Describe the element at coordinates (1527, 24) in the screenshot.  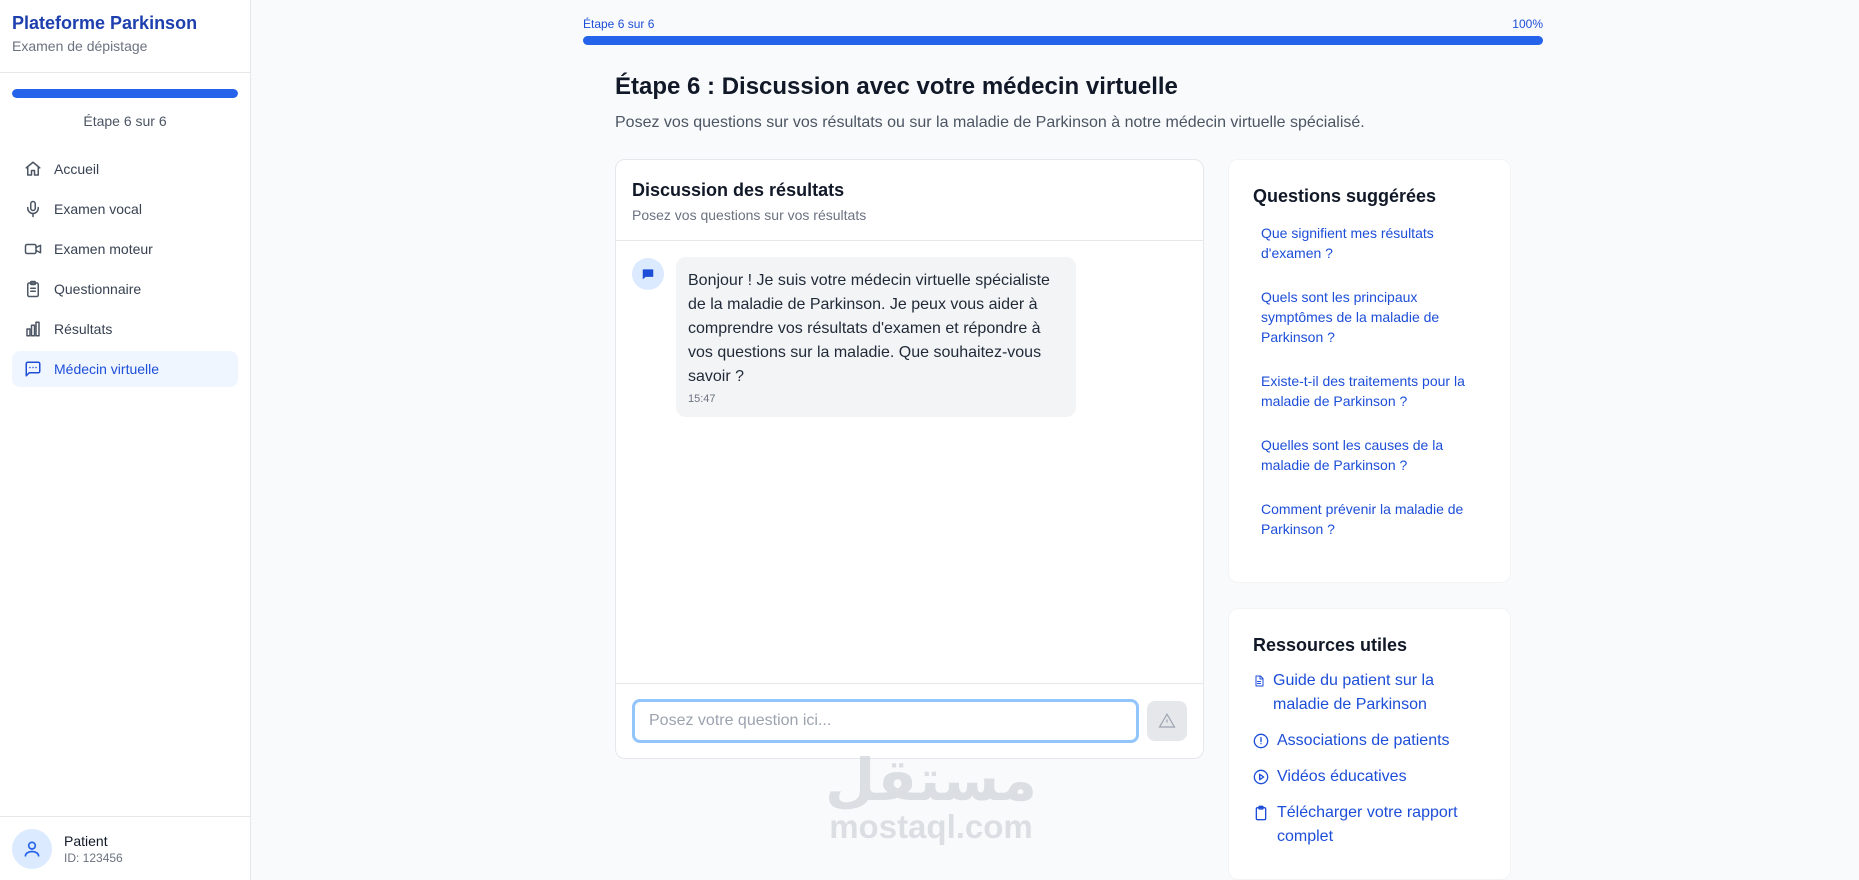
I see `top-progress-percent: 100%` at that location.